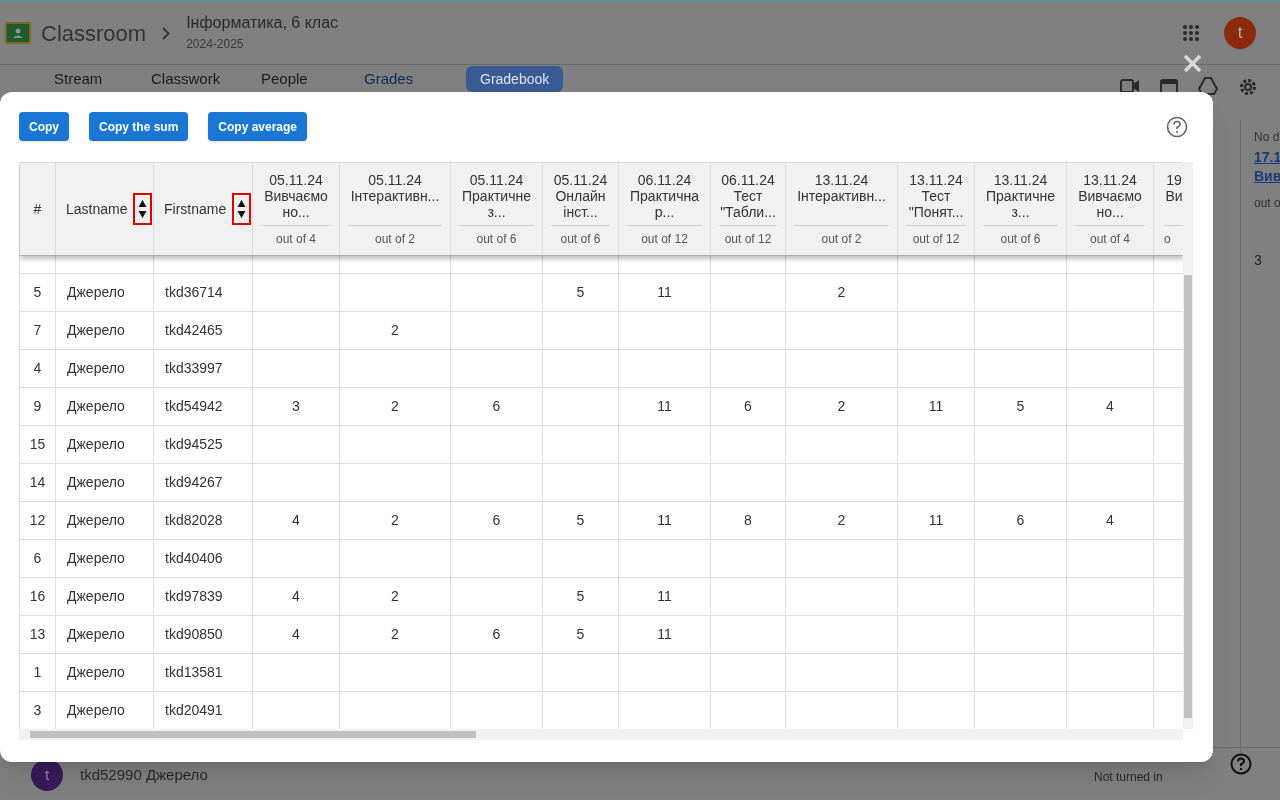 The image size is (1280, 800). I want to click on chevron-icon, so click(166, 33).